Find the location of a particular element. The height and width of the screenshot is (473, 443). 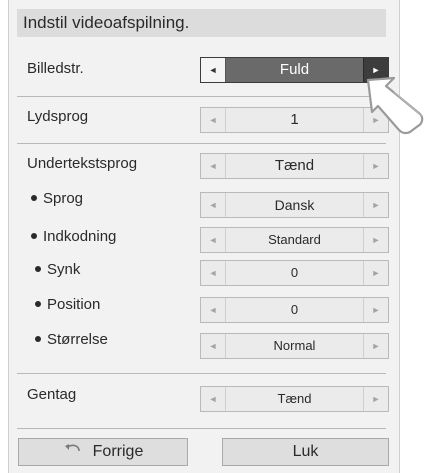

picture-size-value: Fuld is located at coordinates (294, 69).